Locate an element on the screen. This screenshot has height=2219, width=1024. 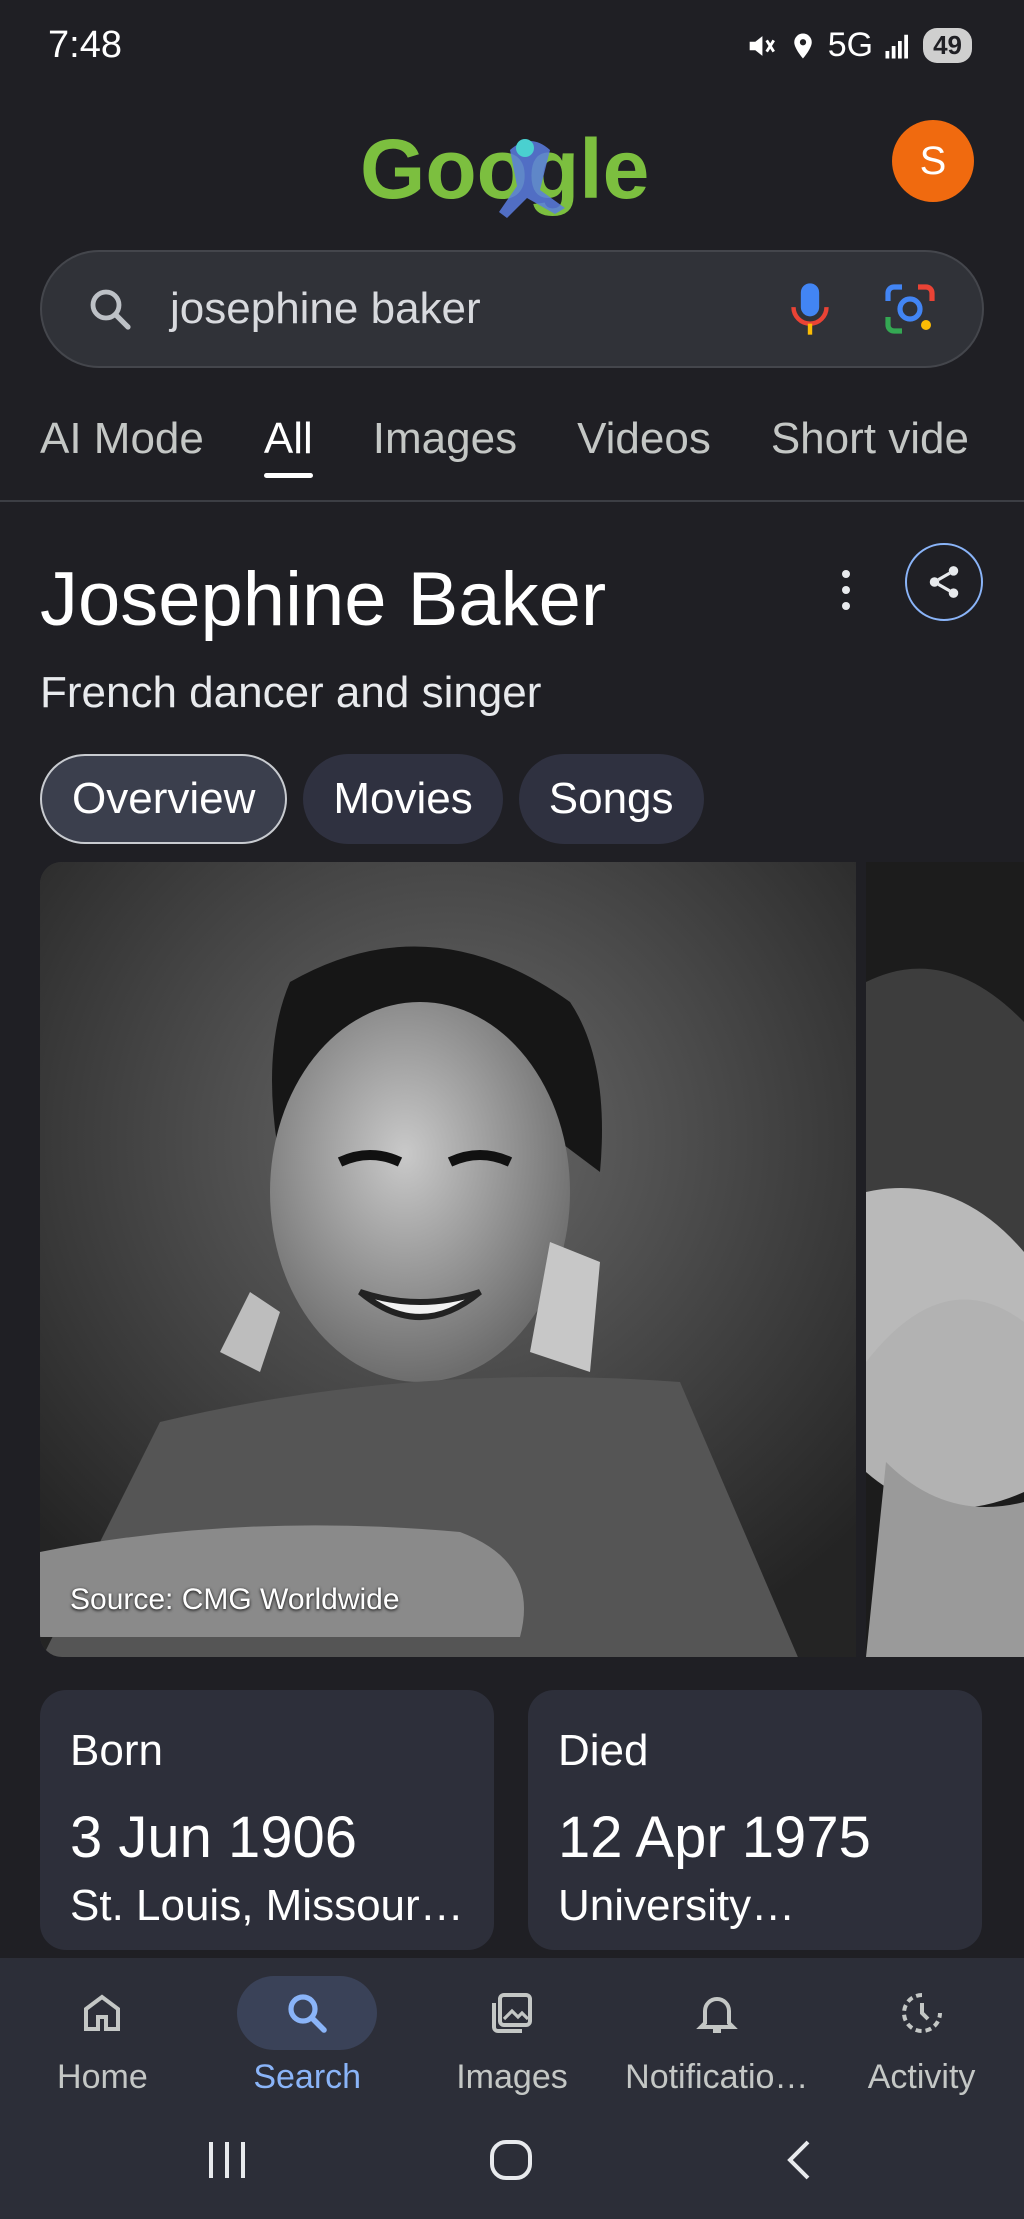
nav-activity: Activity is located at coordinates (921, 2032).